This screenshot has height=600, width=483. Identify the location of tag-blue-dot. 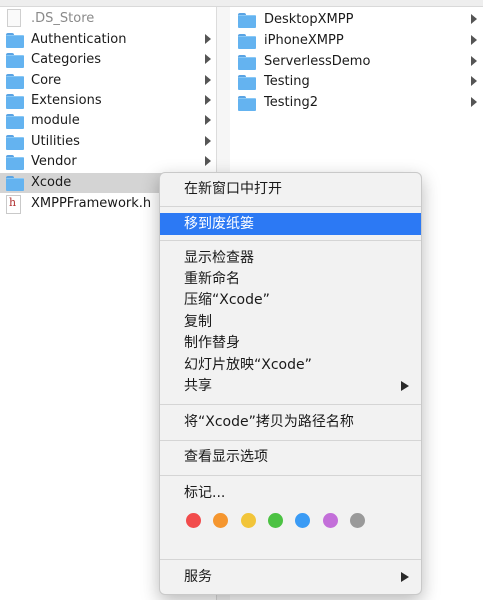
(302, 520).